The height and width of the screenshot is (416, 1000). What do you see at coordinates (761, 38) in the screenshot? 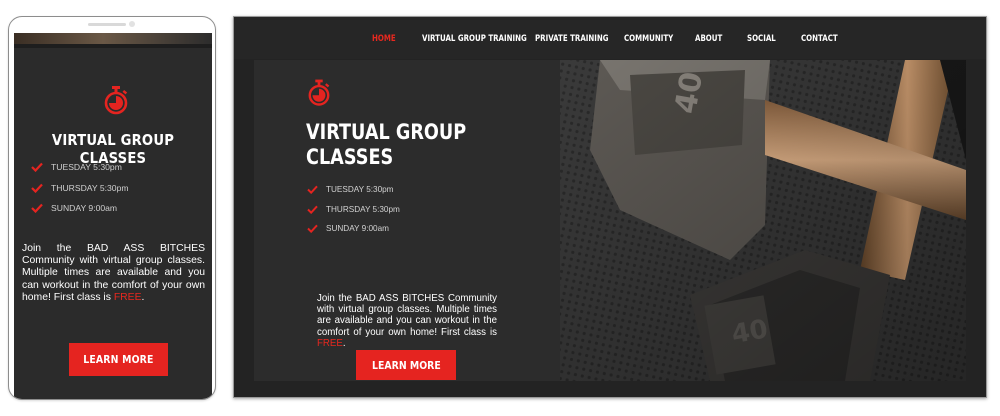
I see `nav-item-social: SOCIAL` at bounding box center [761, 38].